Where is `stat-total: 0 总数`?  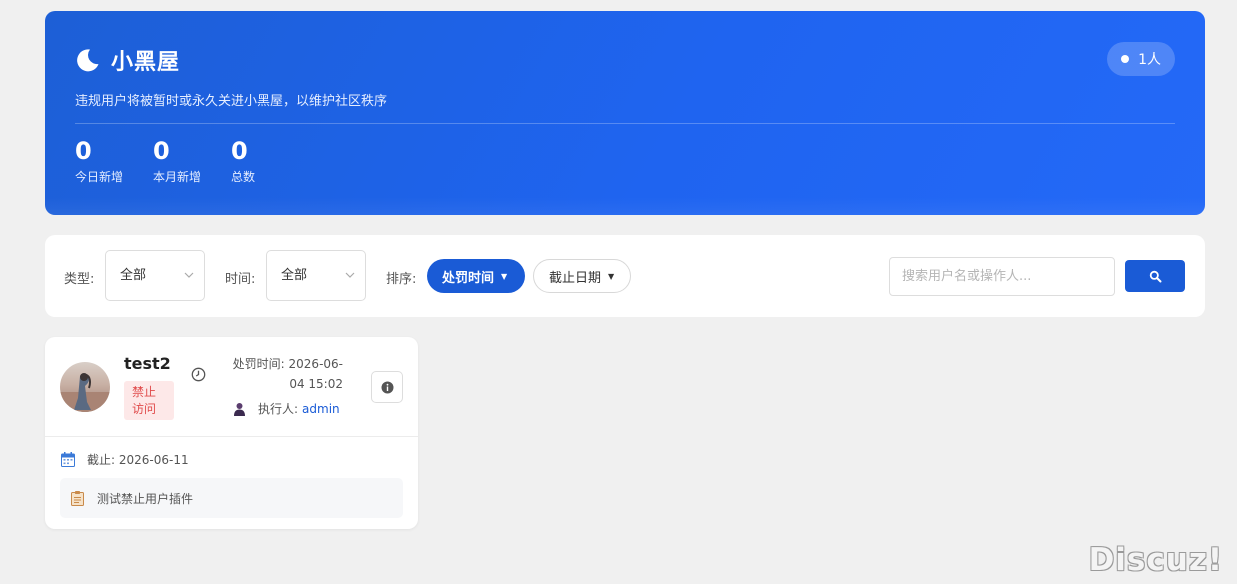
stat-total: 0 总数 is located at coordinates (243, 160).